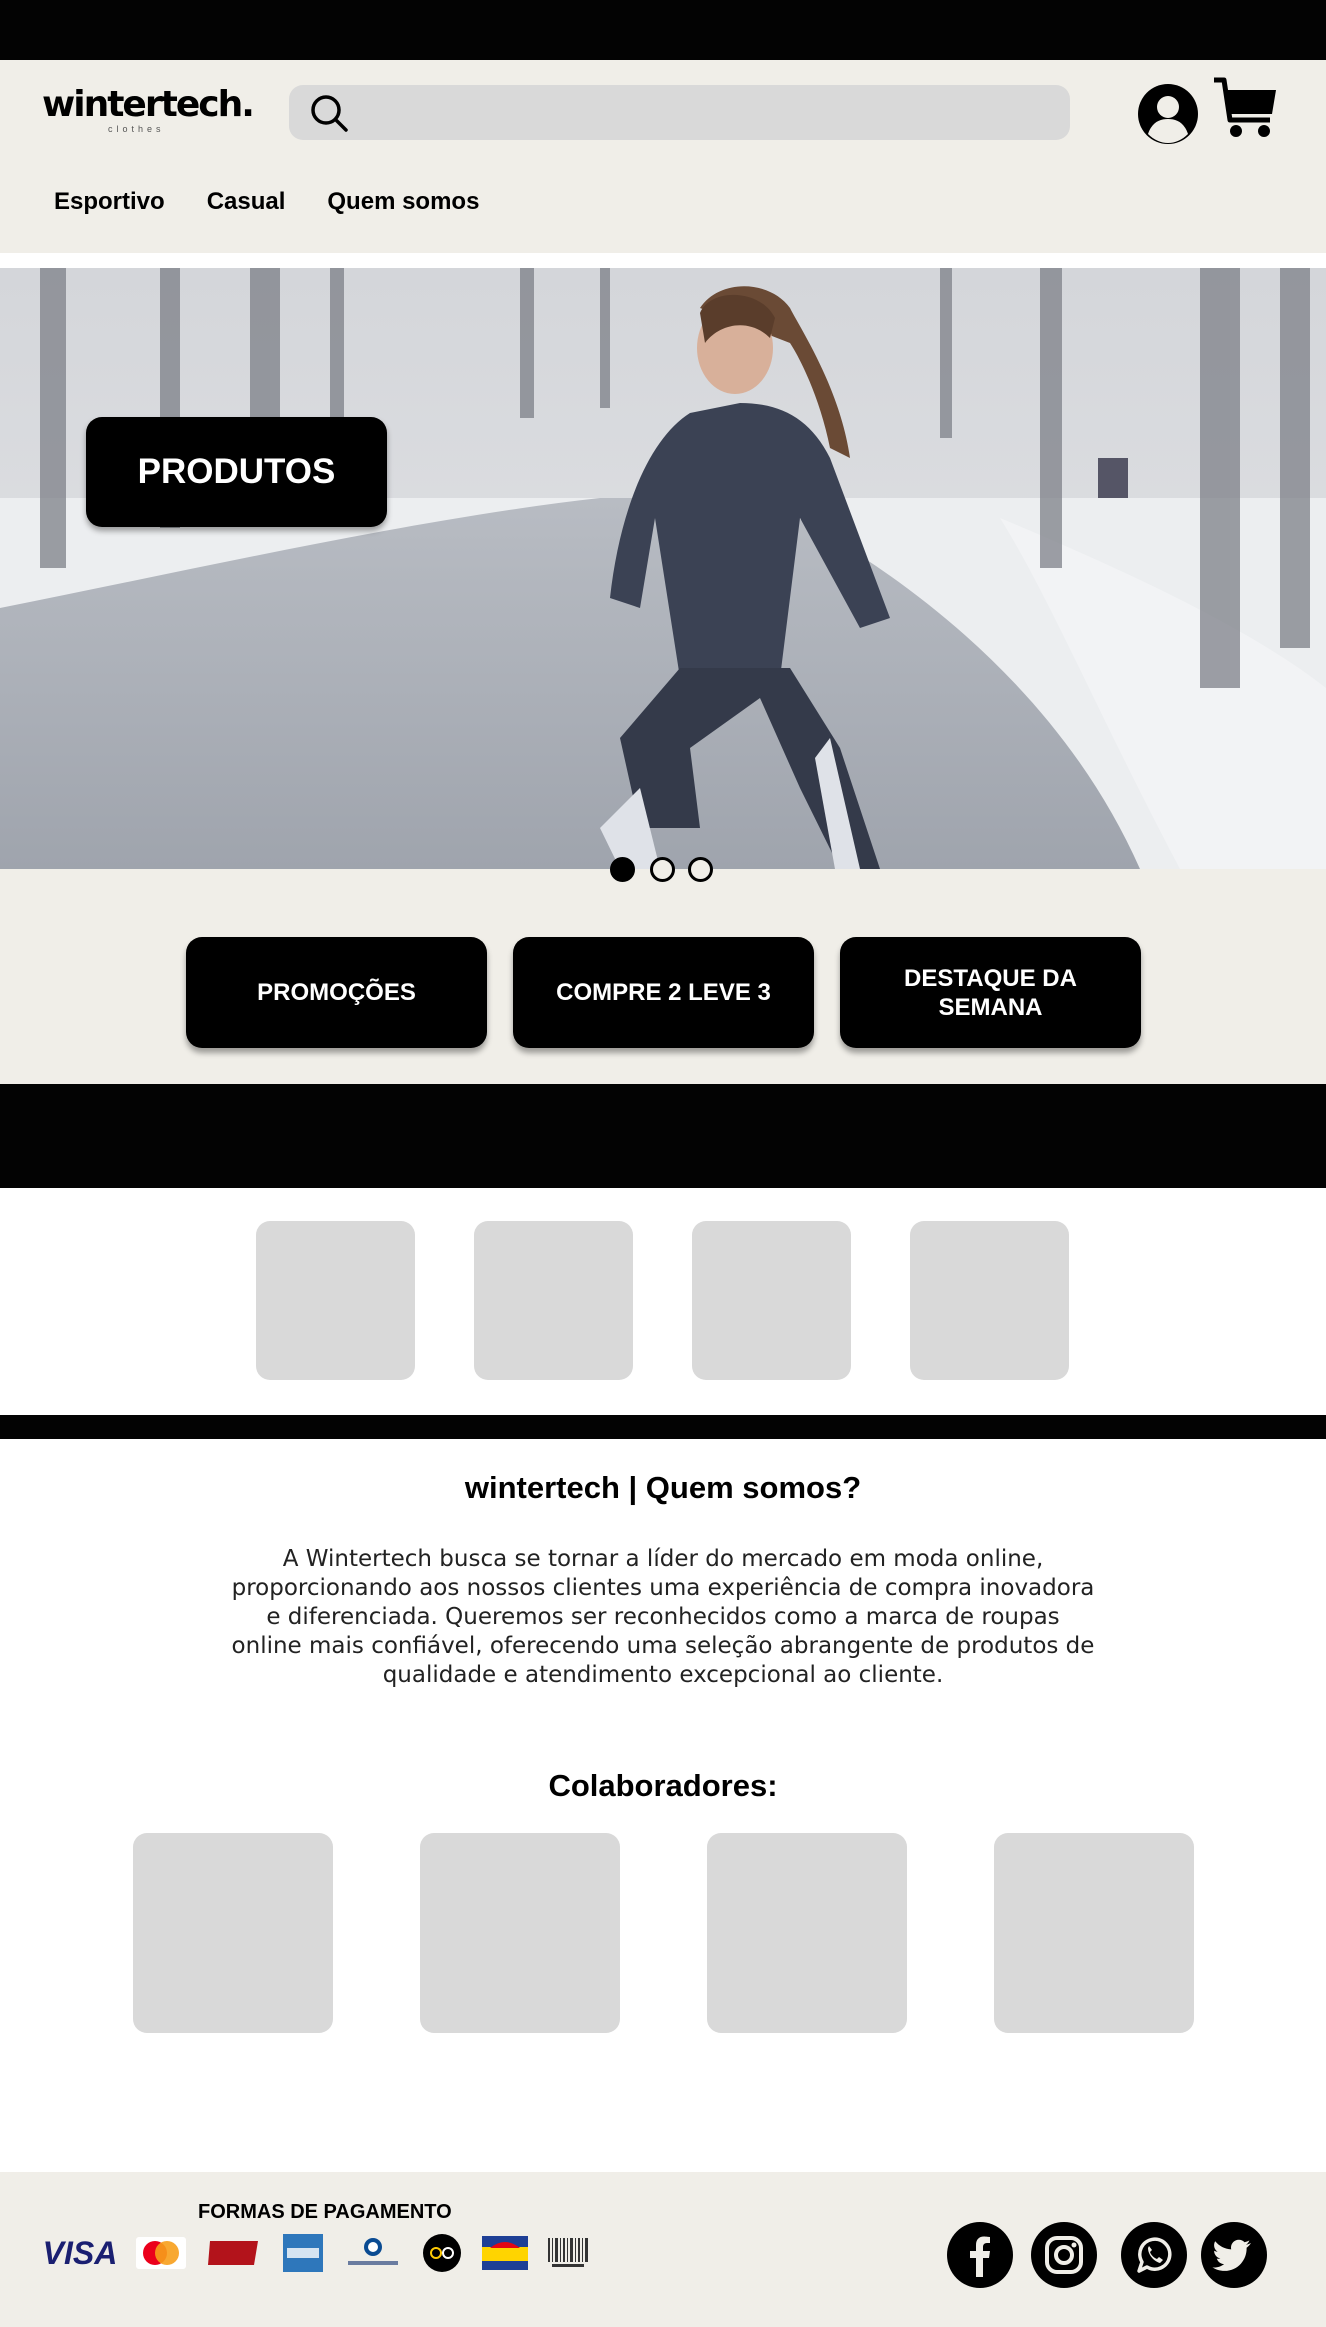 The height and width of the screenshot is (2327, 1326). What do you see at coordinates (1234, 2255) in the screenshot?
I see `twitter-icon` at bounding box center [1234, 2255].